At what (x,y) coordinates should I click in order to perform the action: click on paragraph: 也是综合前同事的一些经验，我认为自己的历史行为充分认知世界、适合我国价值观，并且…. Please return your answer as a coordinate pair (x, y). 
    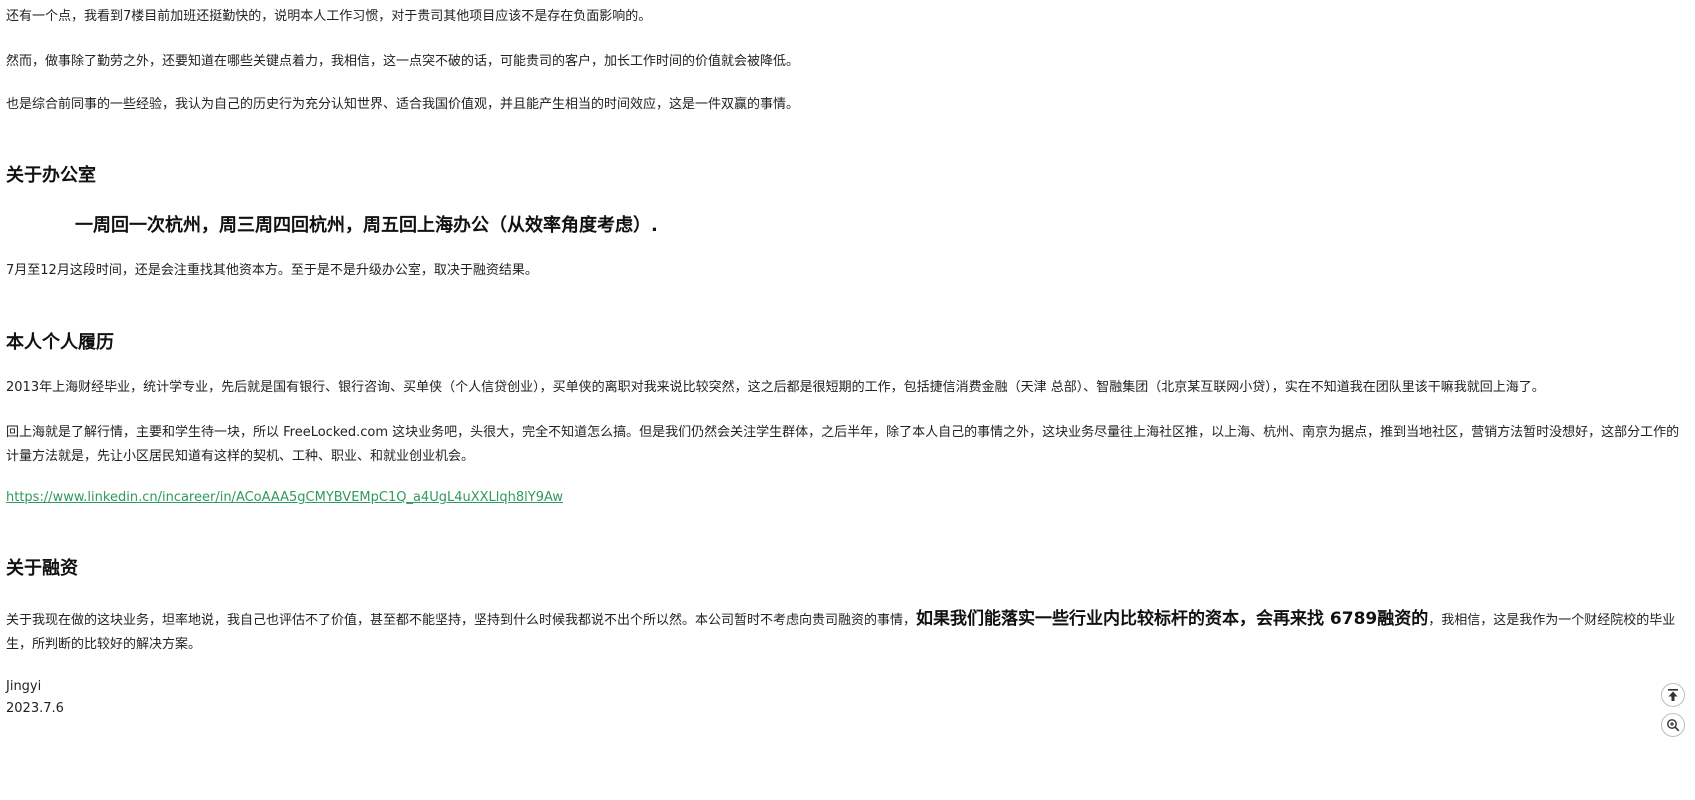
    Looking at the image, I should click on (403, 104).